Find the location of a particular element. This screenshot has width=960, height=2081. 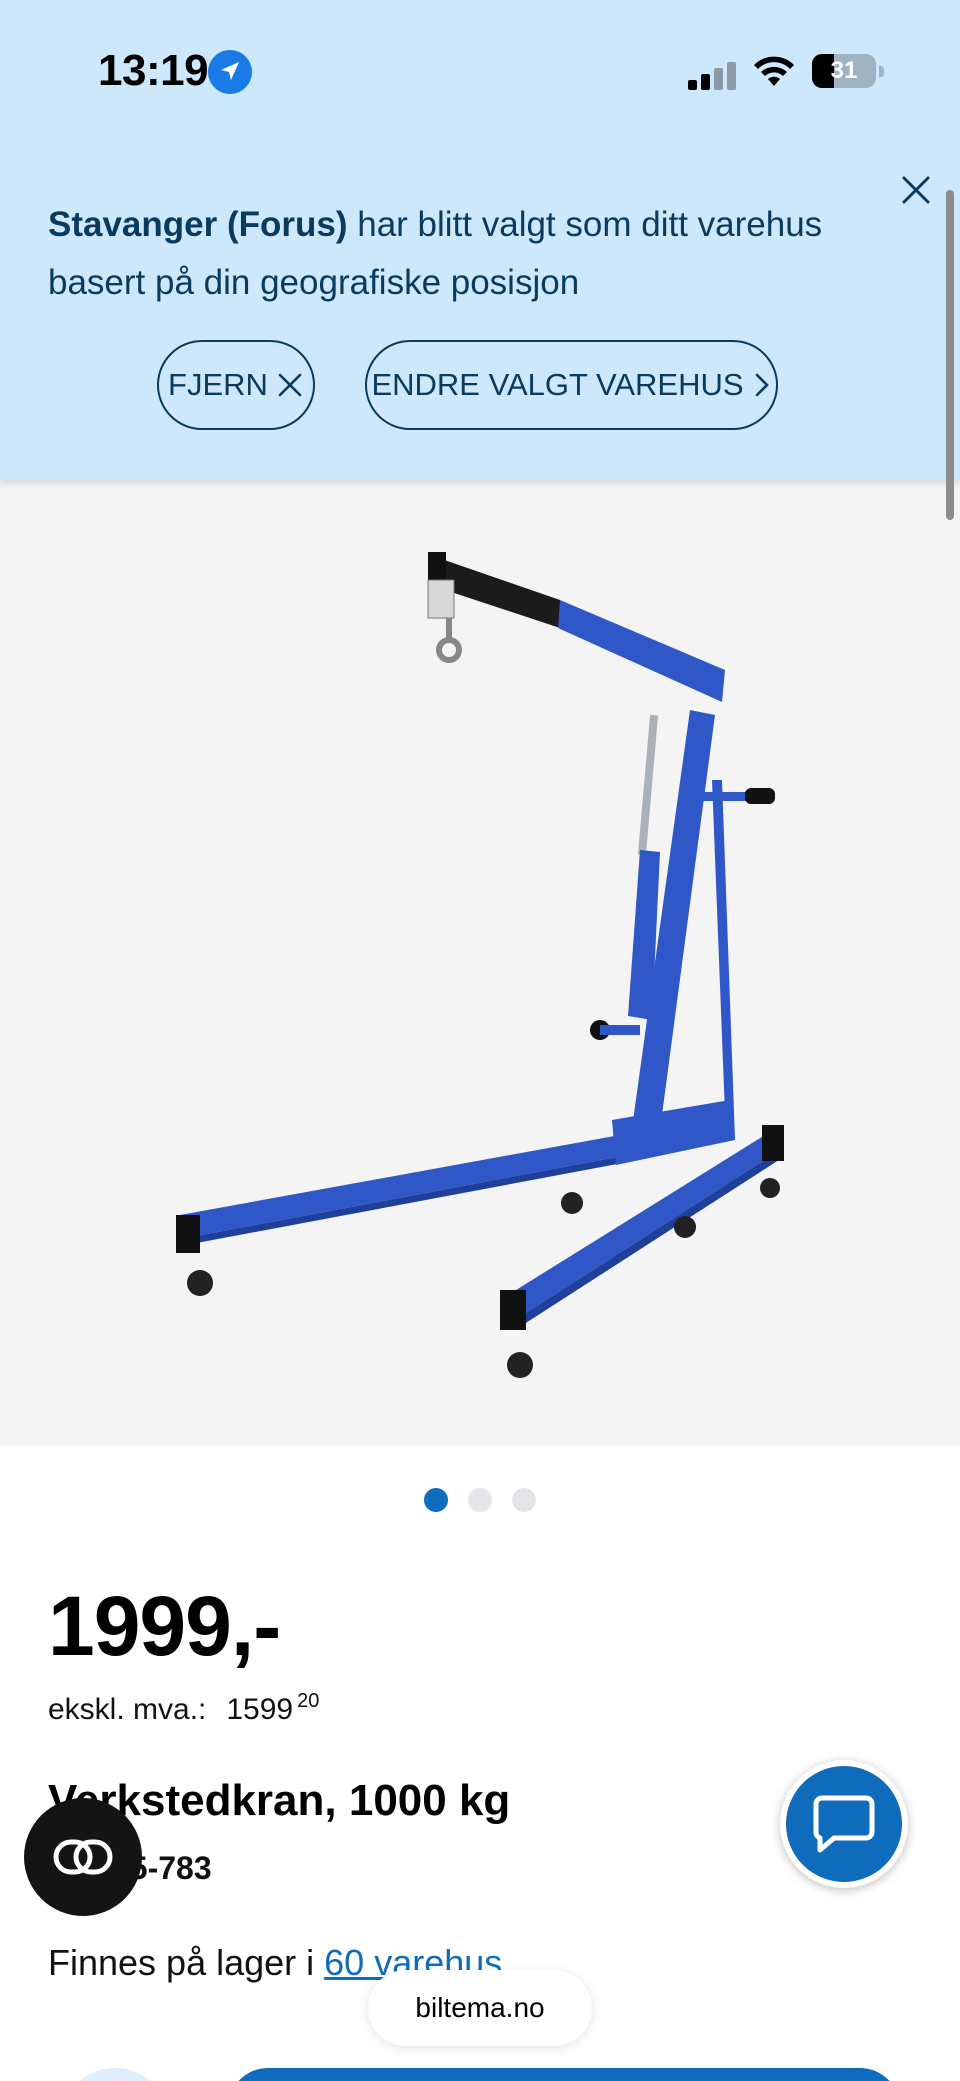

banner-store-name: Stavanger (Forus) is located at coordinates (198, 224).